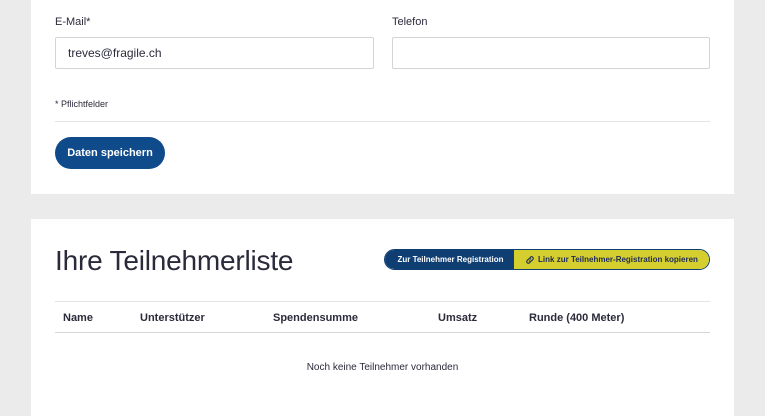 This screenshot has width=765, height=416. What do you see at coordinates (172, 318) in the screenshot?
I see `column-header-supporters: Unterstützer` at bounding box center [172, 318].